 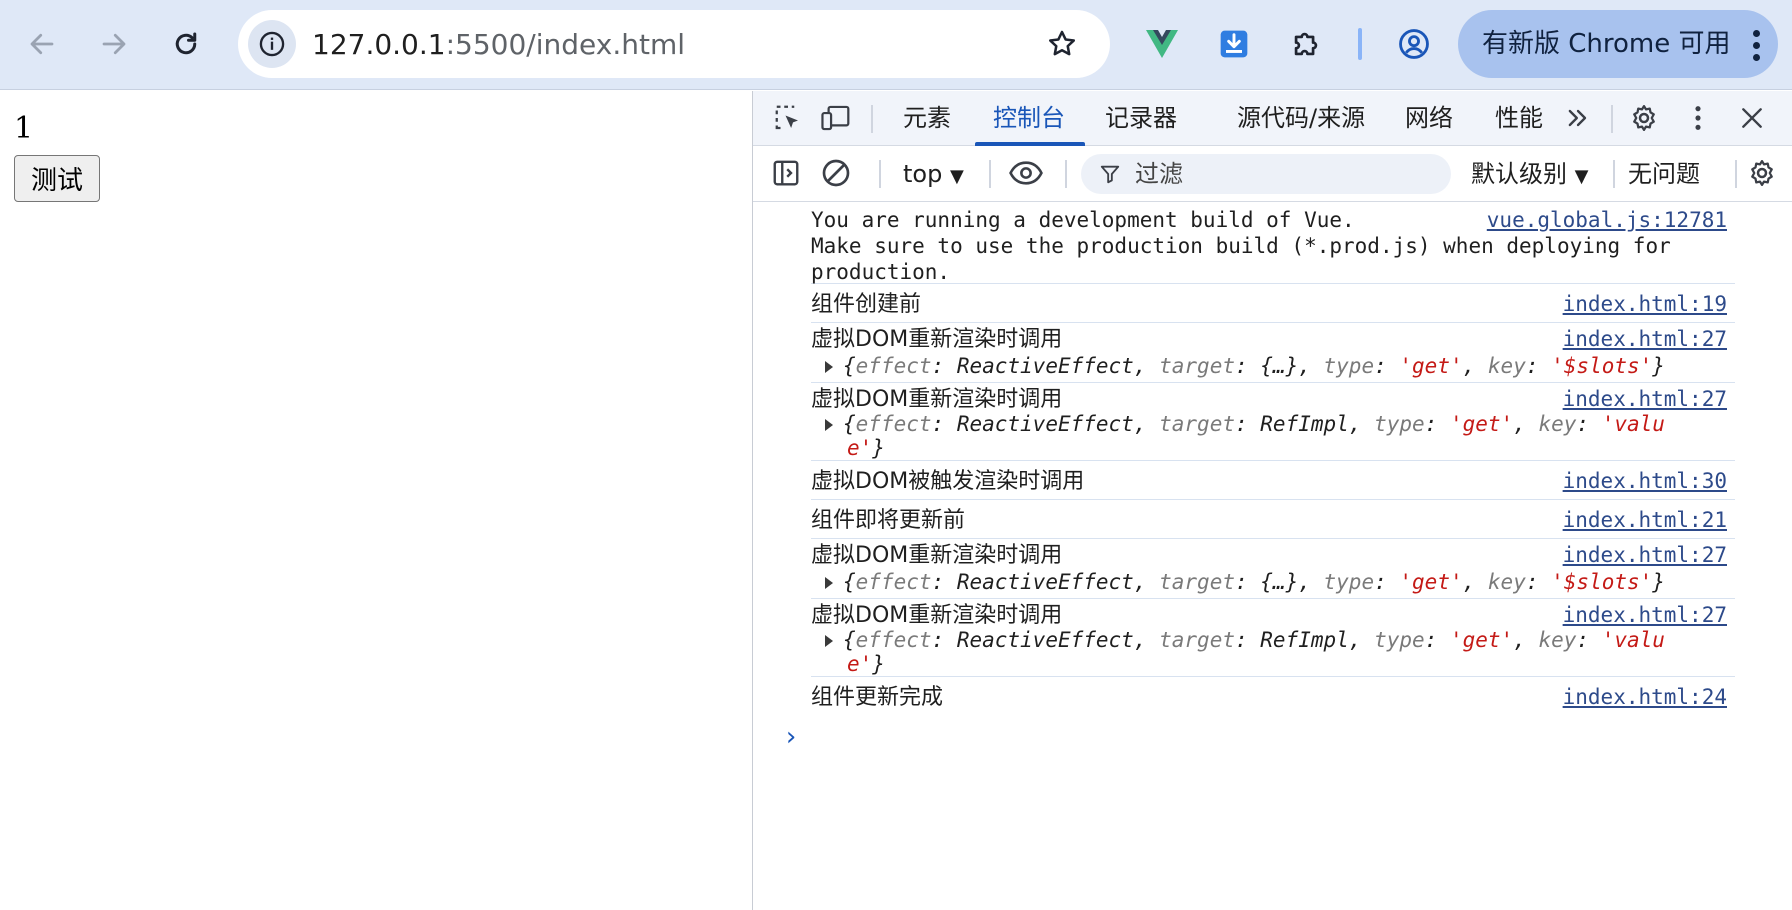 What do you see at coordinates (1607, 220) in the screenshot?
I see `source-link: vue.global.js:12781` at bounding box center [1607, 220].